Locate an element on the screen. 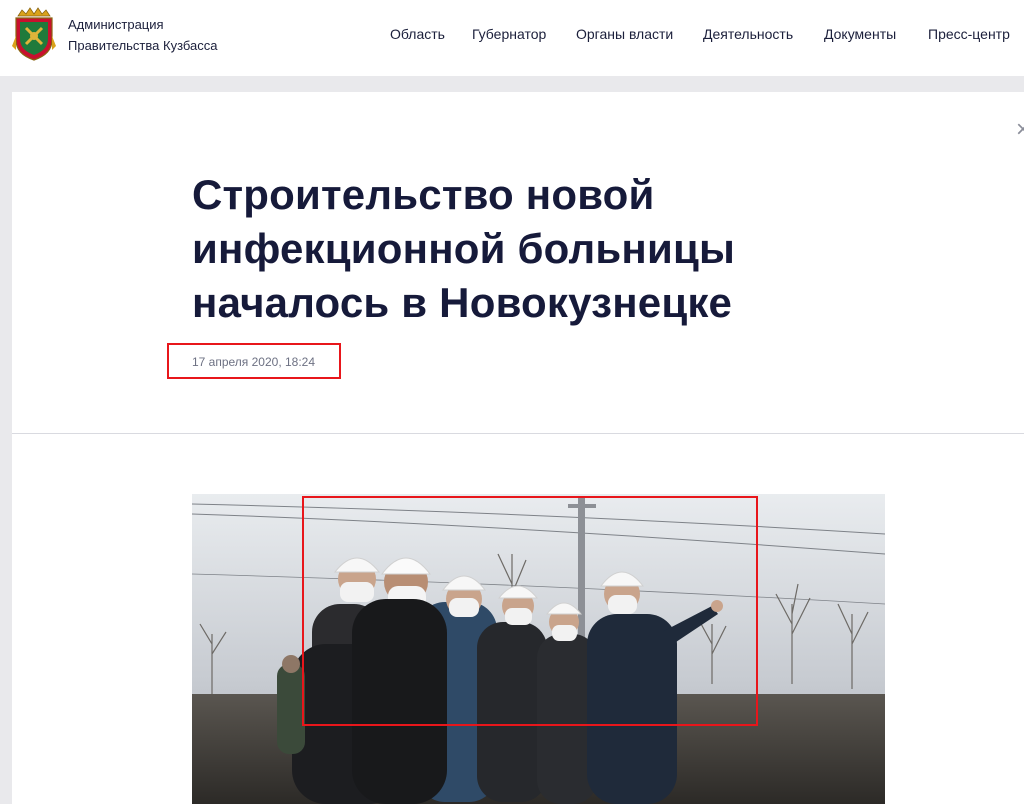 This screenshot has width=1024, height=804. org-name: Администрация Правительства Кузбасса is located at coordinates (143, 35).